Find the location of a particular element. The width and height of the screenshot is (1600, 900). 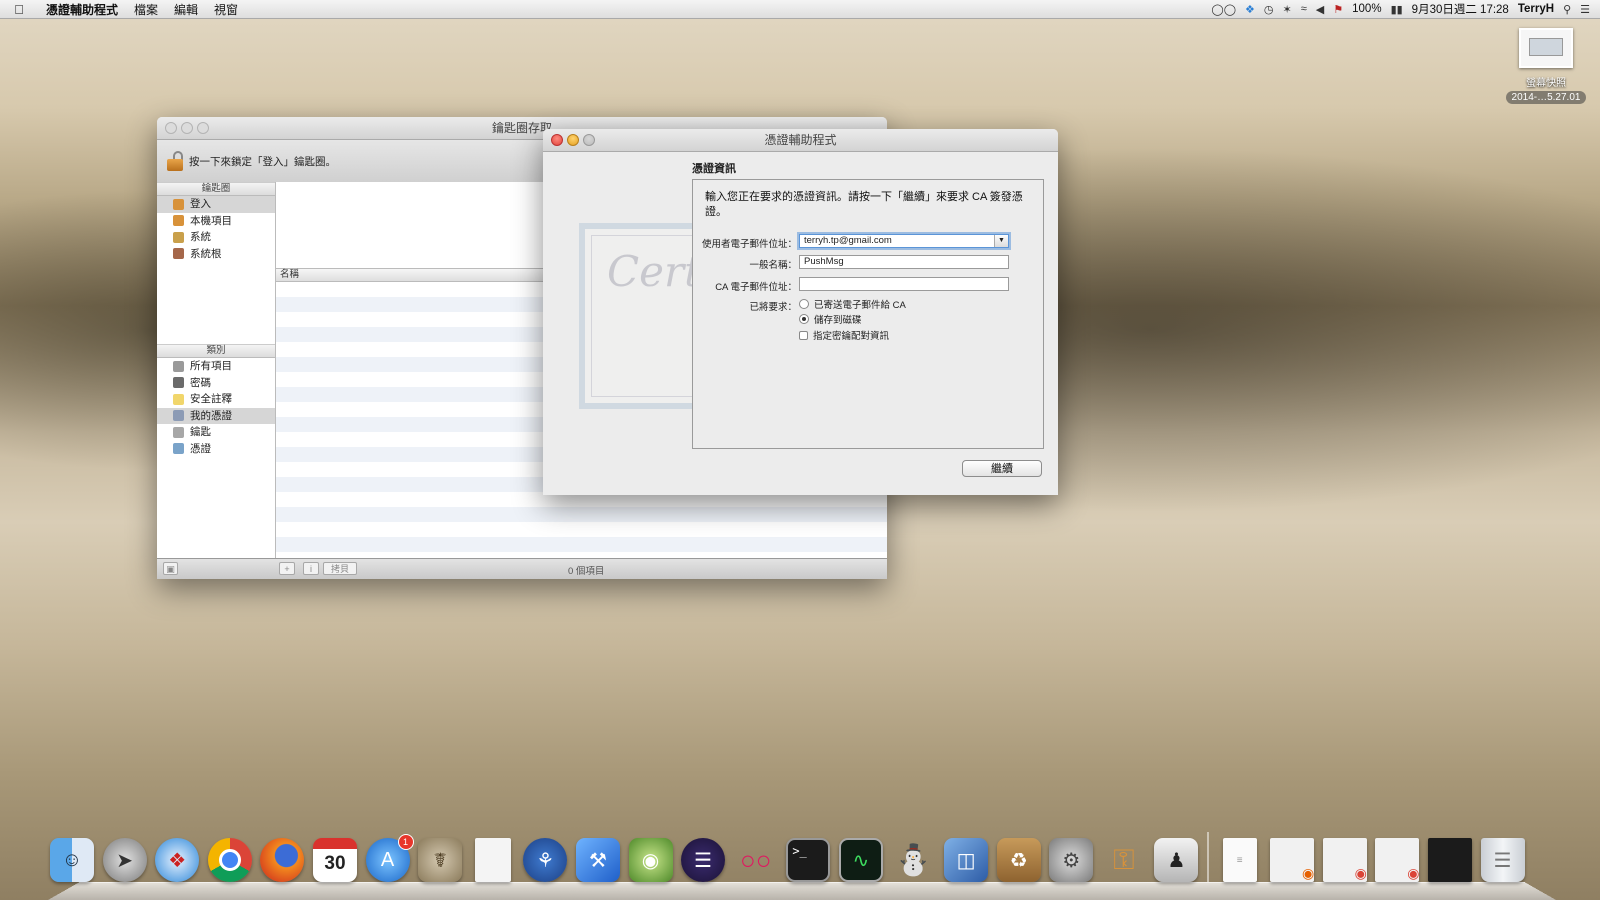

sidebar-item-all-items: 所有項目 is located at coordinates (216, 366).